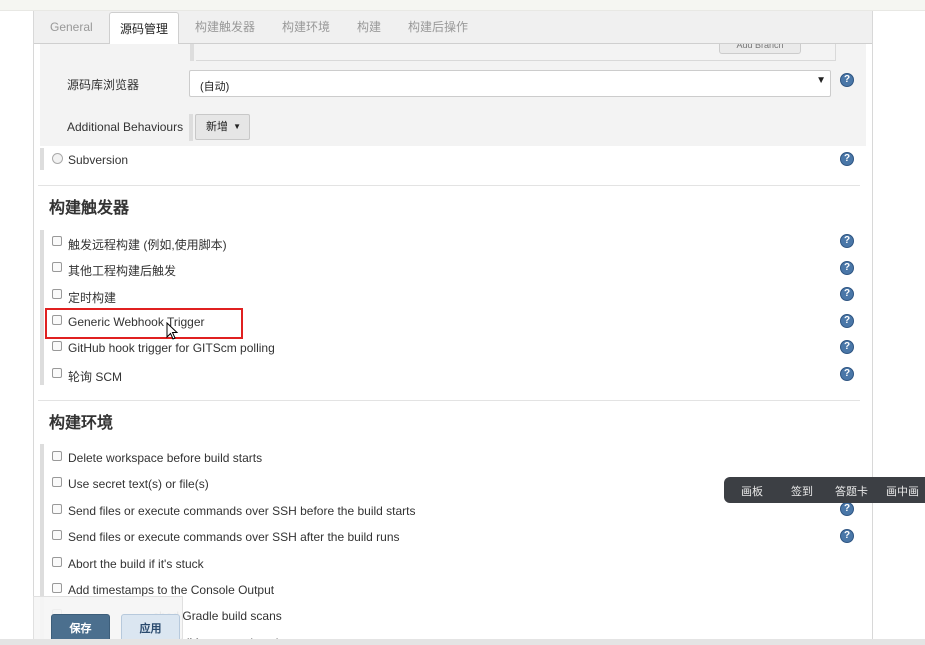  What do you see at coordinates (57, 535) in the screenshot?
I see `env-ssh-after-checkbox` at bounding box center [57, 535].